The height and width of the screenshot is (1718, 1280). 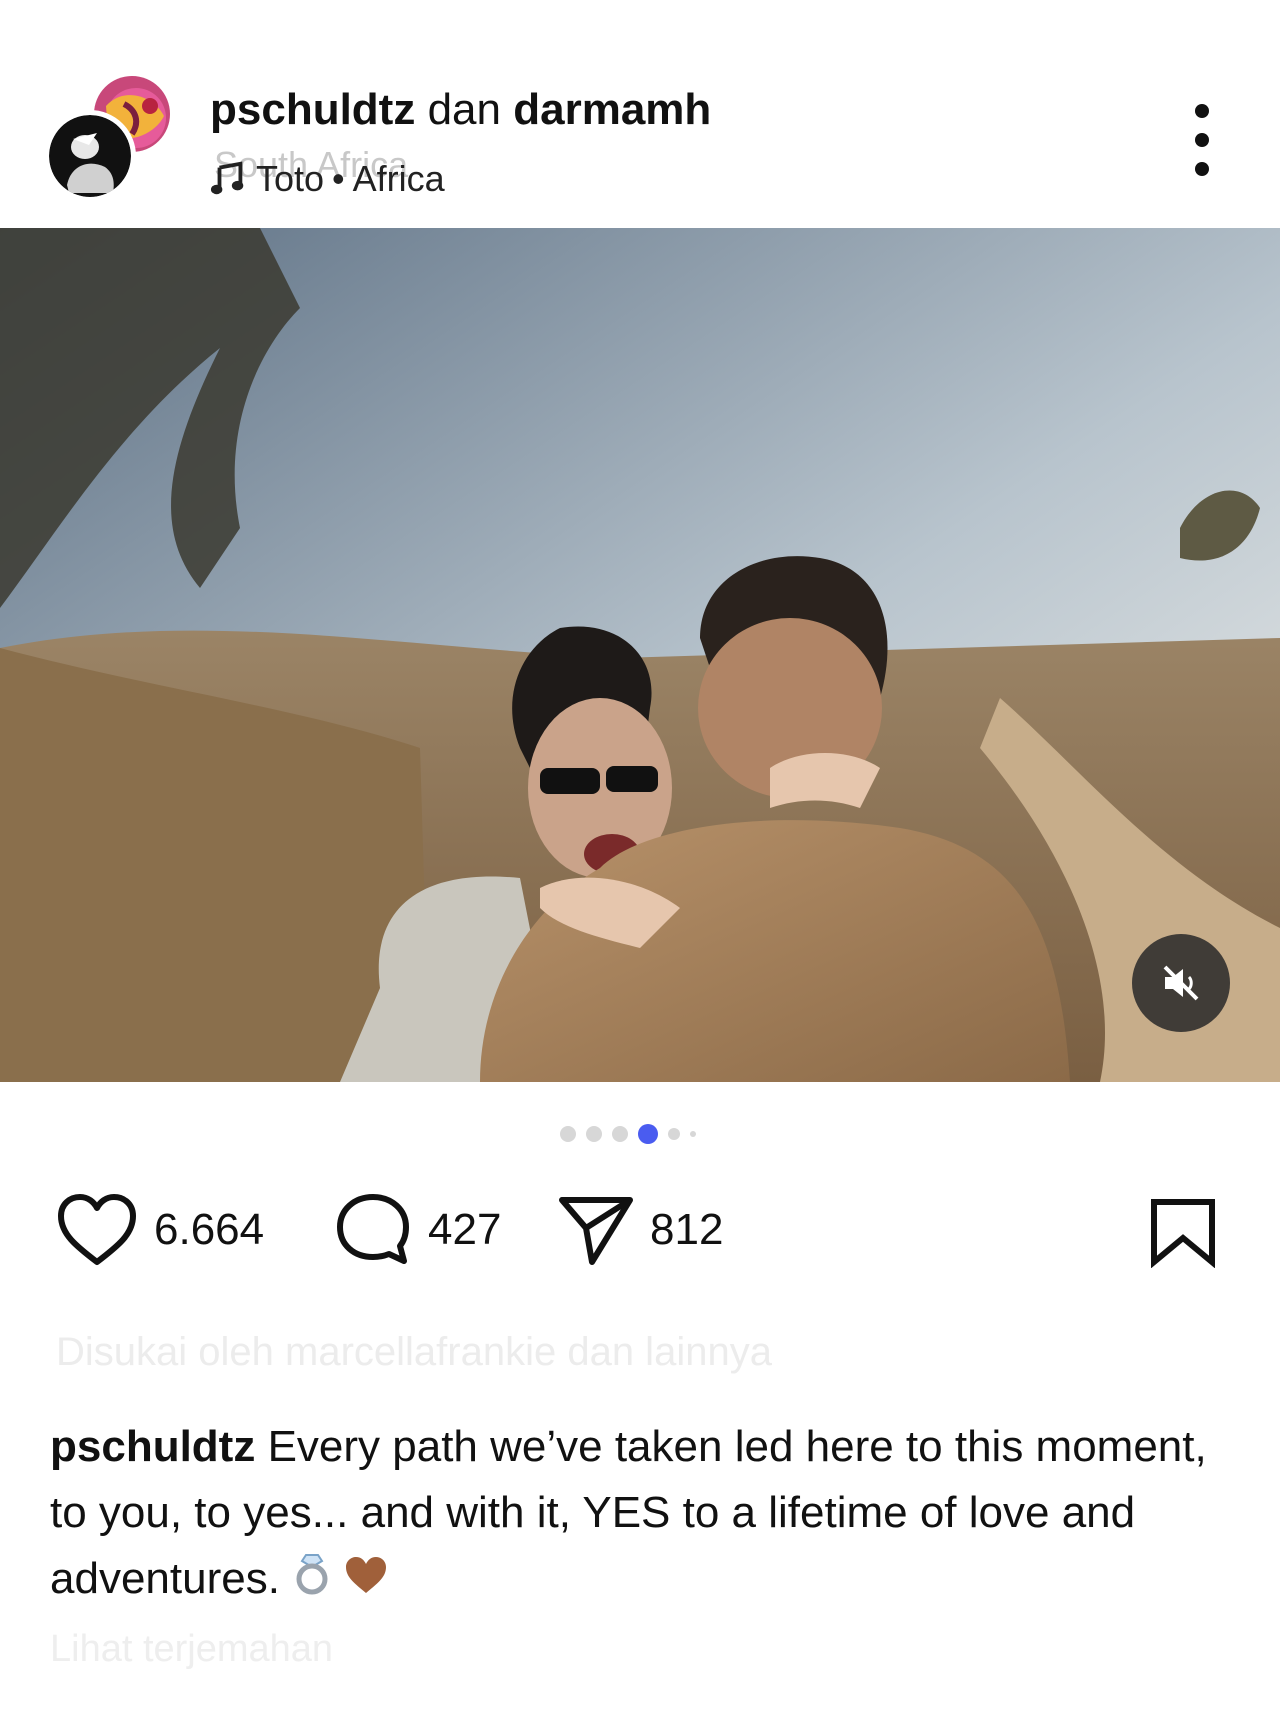 I want to click on caption-username: pschuldtz, so click(x=152, y=1446).